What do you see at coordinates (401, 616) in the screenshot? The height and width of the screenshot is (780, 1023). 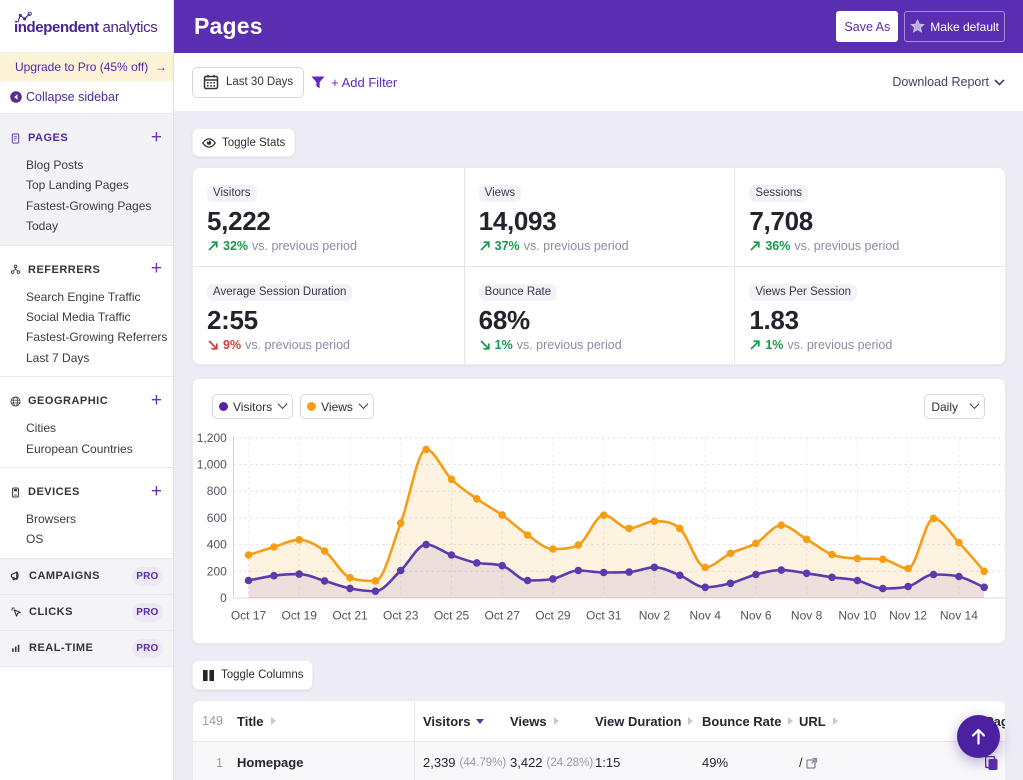 I see `svg-text: Oct 23` at bounding box center [401, 616].